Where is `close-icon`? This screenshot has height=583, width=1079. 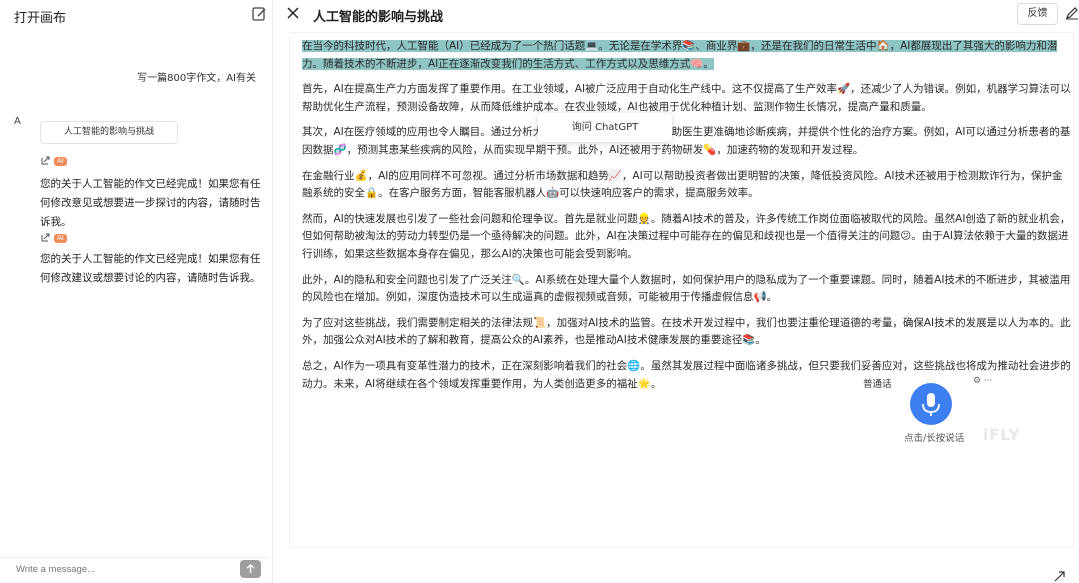 close-icon is located at coordinates (293, 13).